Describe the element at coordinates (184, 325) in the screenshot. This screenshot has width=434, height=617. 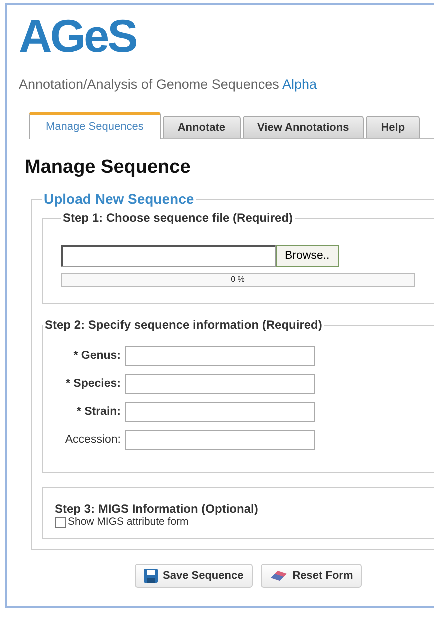
I see `step-title: Step 2: Specify sequence information (Required)` at that location.